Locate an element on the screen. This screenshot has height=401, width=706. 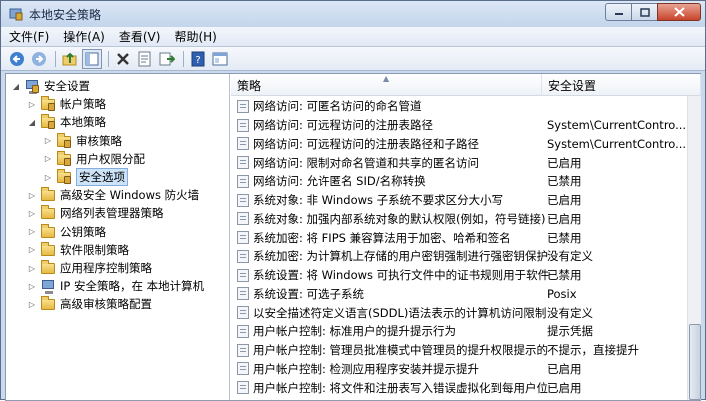
properties-icon is located at coordinates (144, 58).